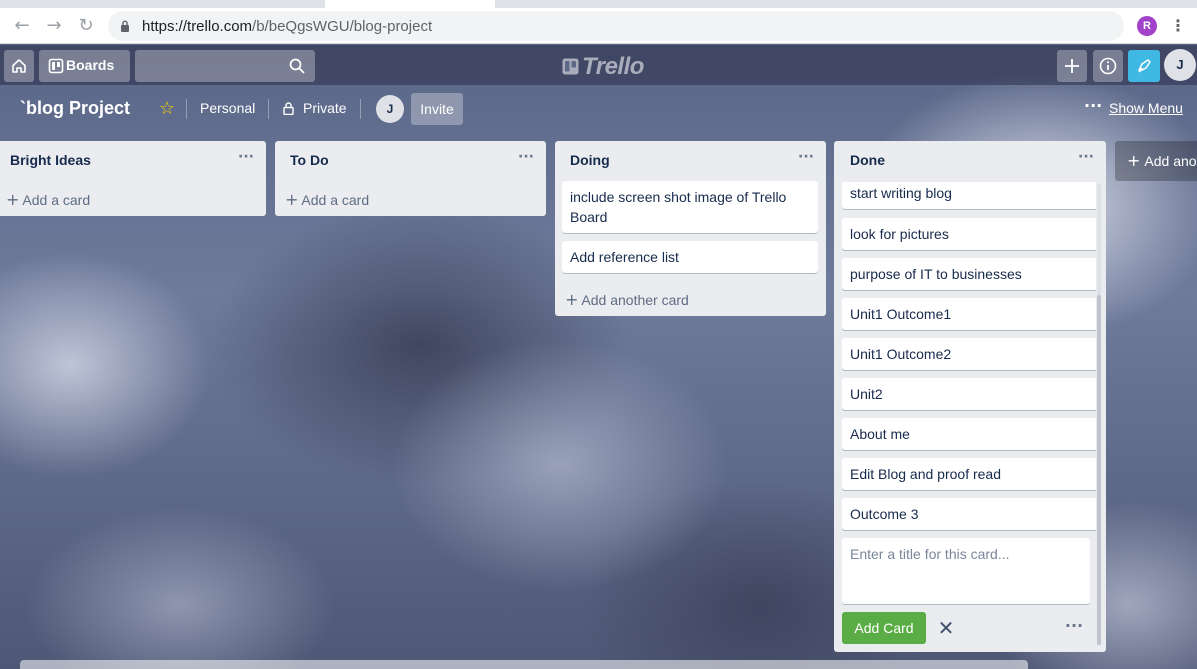 The width and height of the screenshot is (1197, 669). I want to click on info-icon, so click(1108, 66).